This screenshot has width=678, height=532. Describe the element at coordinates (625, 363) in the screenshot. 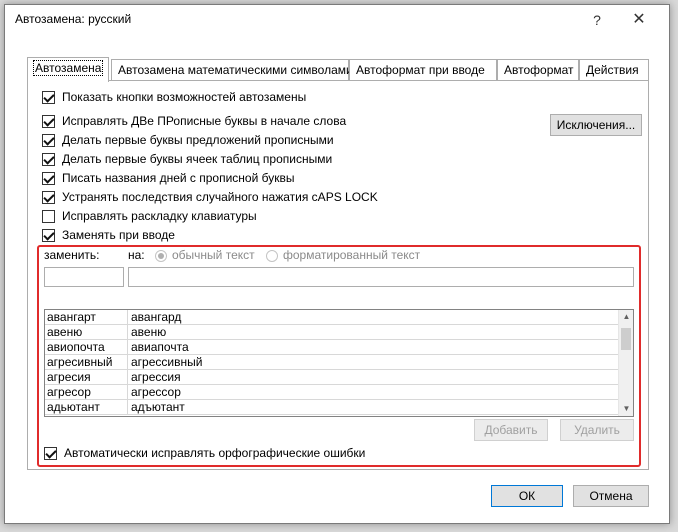

I see `list-scrollbar: ▲ ▼` at that location.